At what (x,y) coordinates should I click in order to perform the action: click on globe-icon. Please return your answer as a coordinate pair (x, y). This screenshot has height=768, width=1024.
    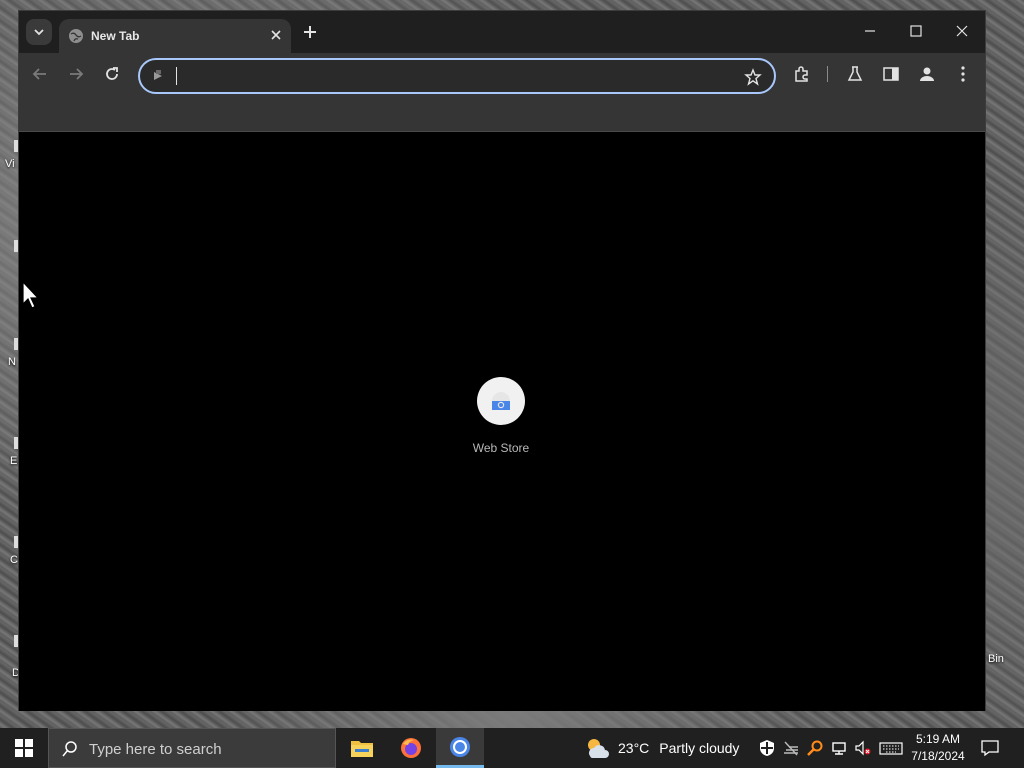
    Looking at the image, I should click on (76, 36).